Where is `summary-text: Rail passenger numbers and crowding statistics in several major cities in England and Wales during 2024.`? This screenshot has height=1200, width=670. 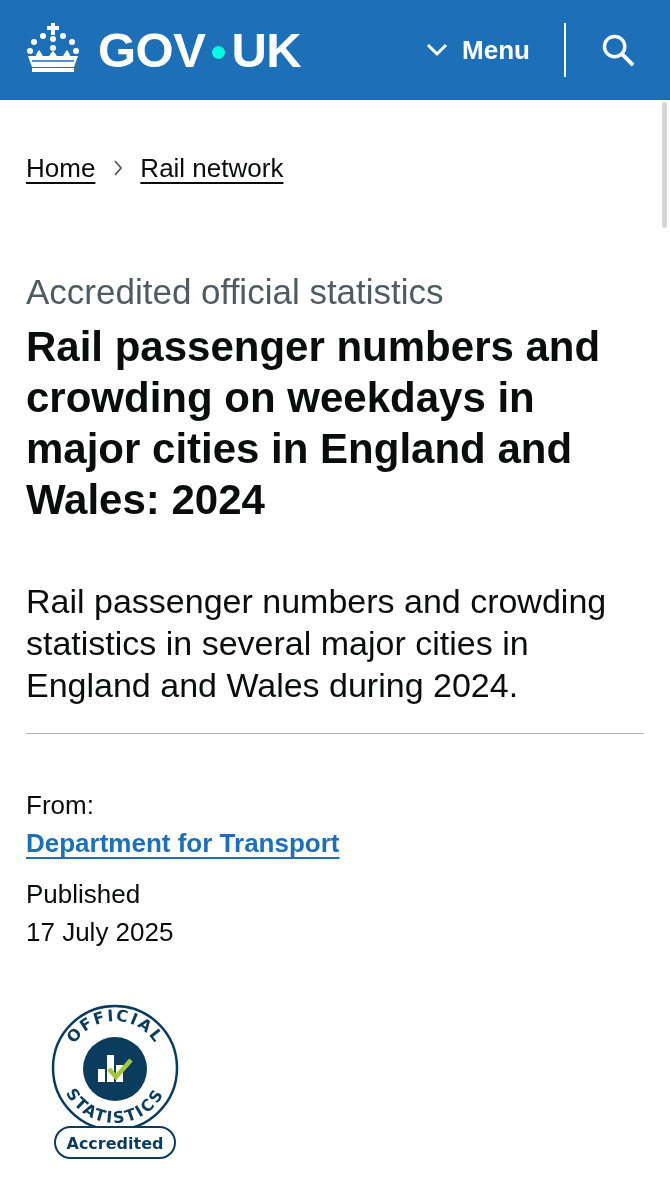
summary-text: Rail passenger numbers and crowding statistics in several major cities in England and Wales during 2024. is located at coordinates (317, 643).